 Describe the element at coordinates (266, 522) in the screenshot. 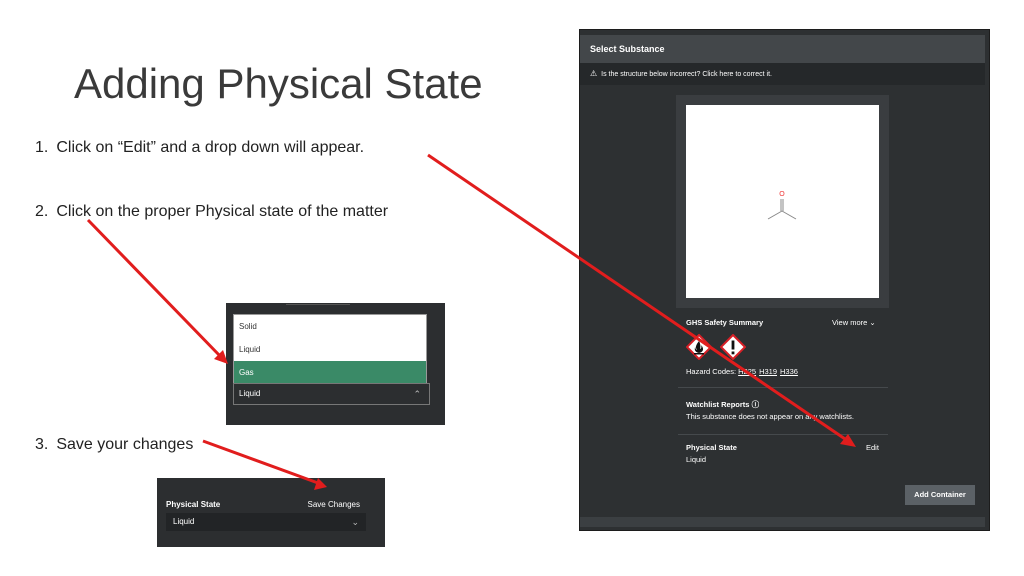

I see `physical-state-select: Liquid ⌄` at that location.